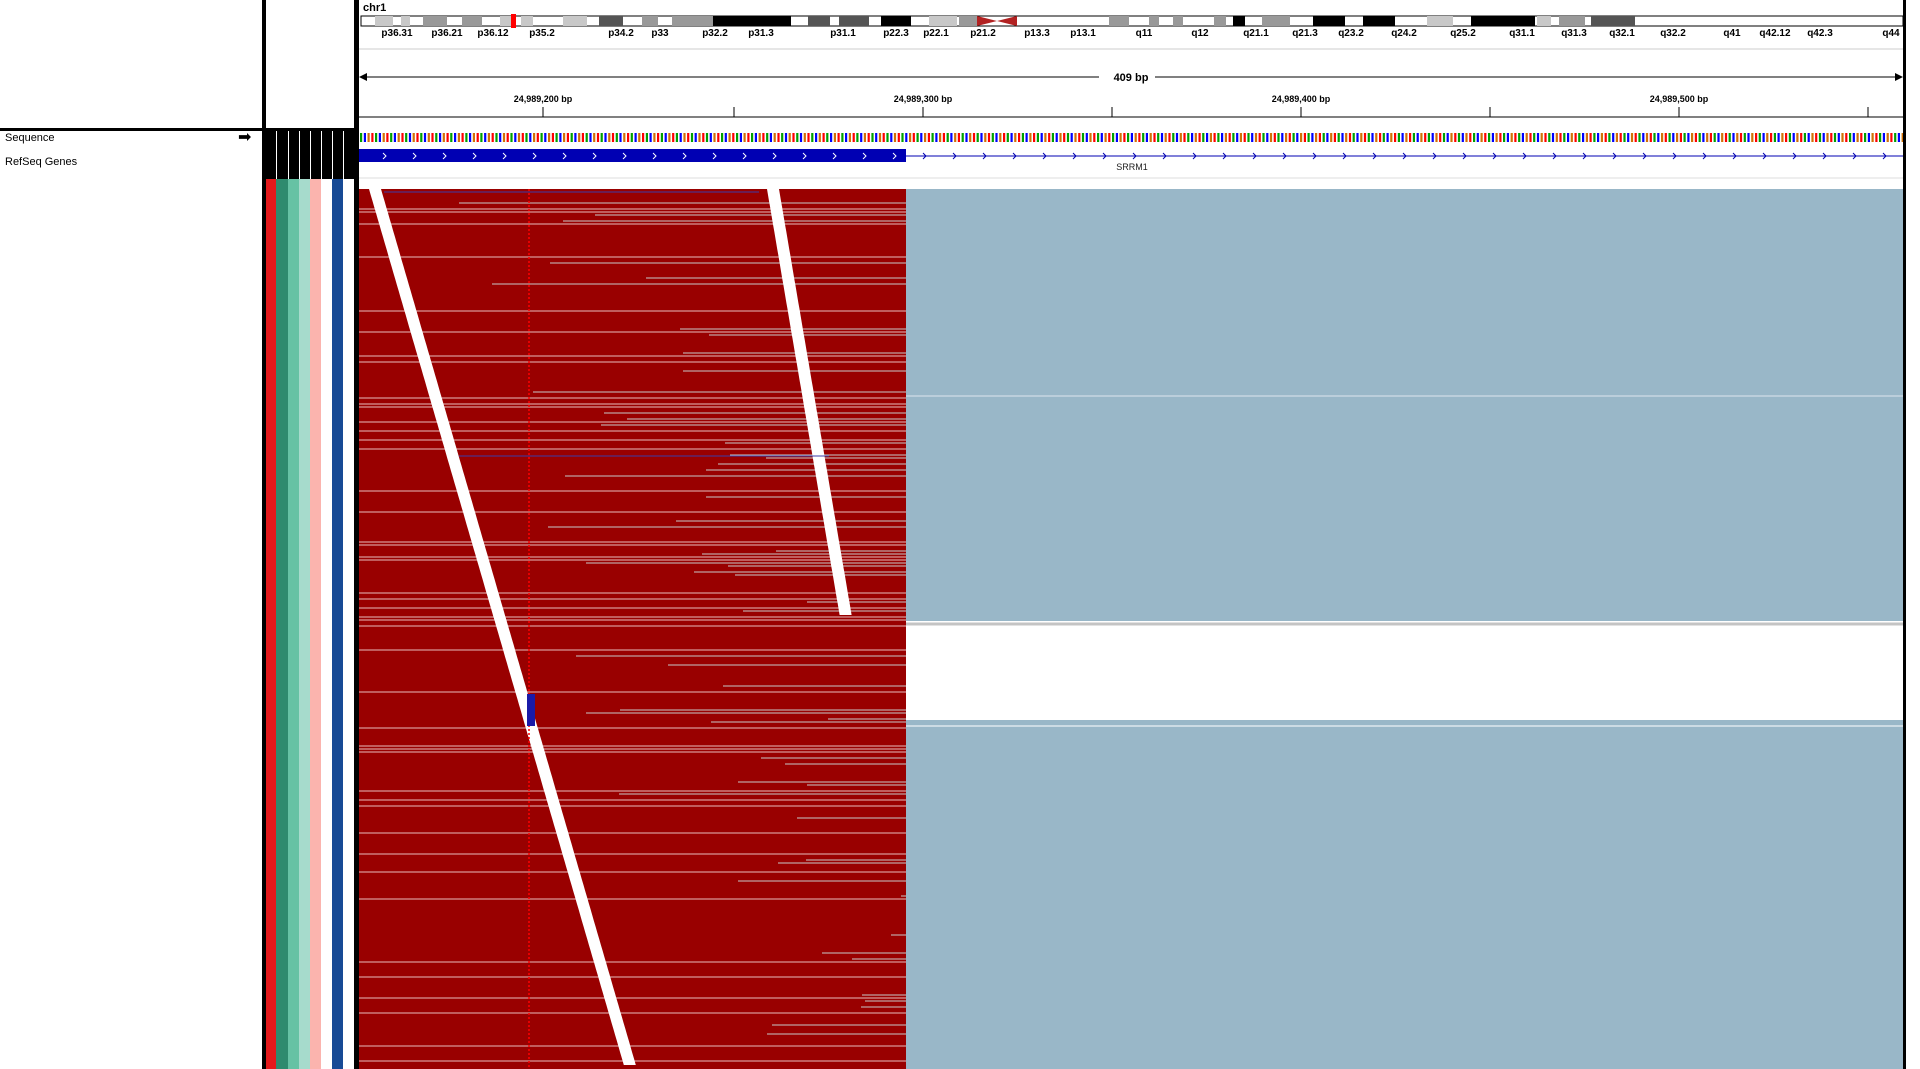  Describe the element at coordinates (1132, 160) in the screenshot. I see `refseq-gene-track: SRRM1` at that location.